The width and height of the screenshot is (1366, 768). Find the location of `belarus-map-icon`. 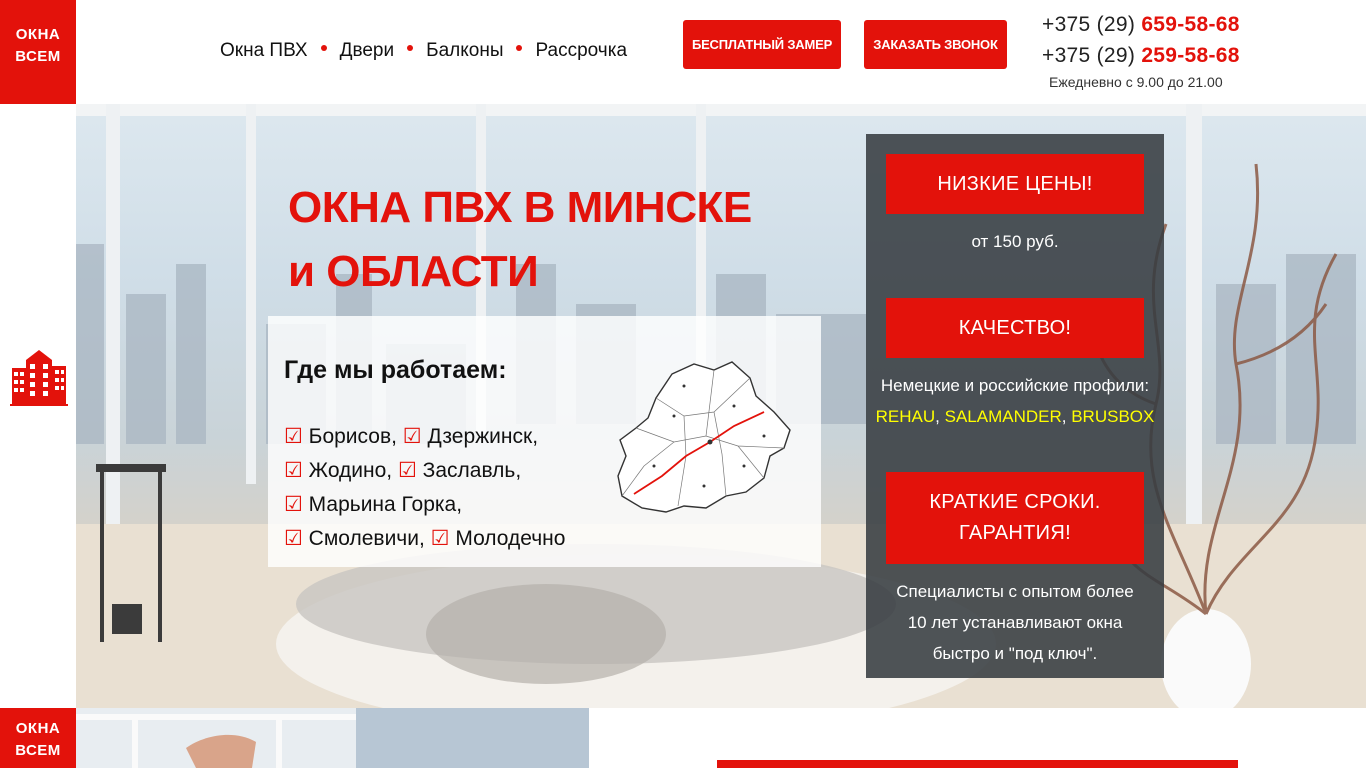

belarus-map-icon is located at coordinates (704, 437).